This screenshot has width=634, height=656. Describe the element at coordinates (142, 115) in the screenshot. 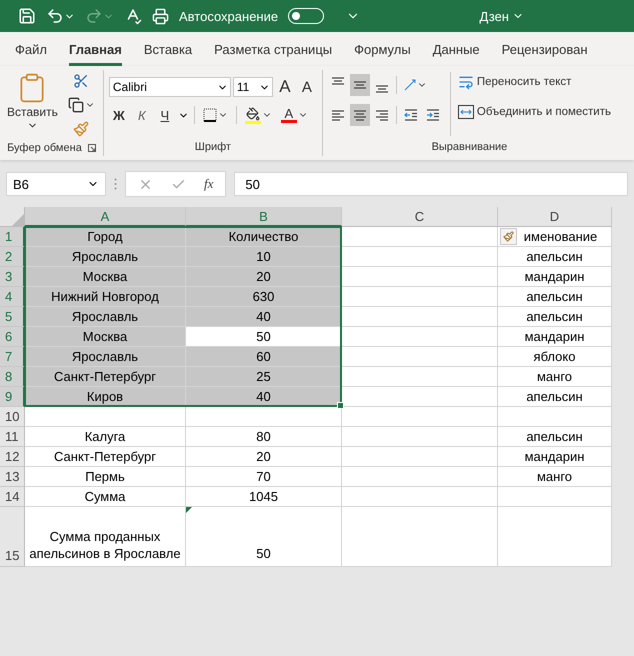

I see `italic-button: К` at that location.